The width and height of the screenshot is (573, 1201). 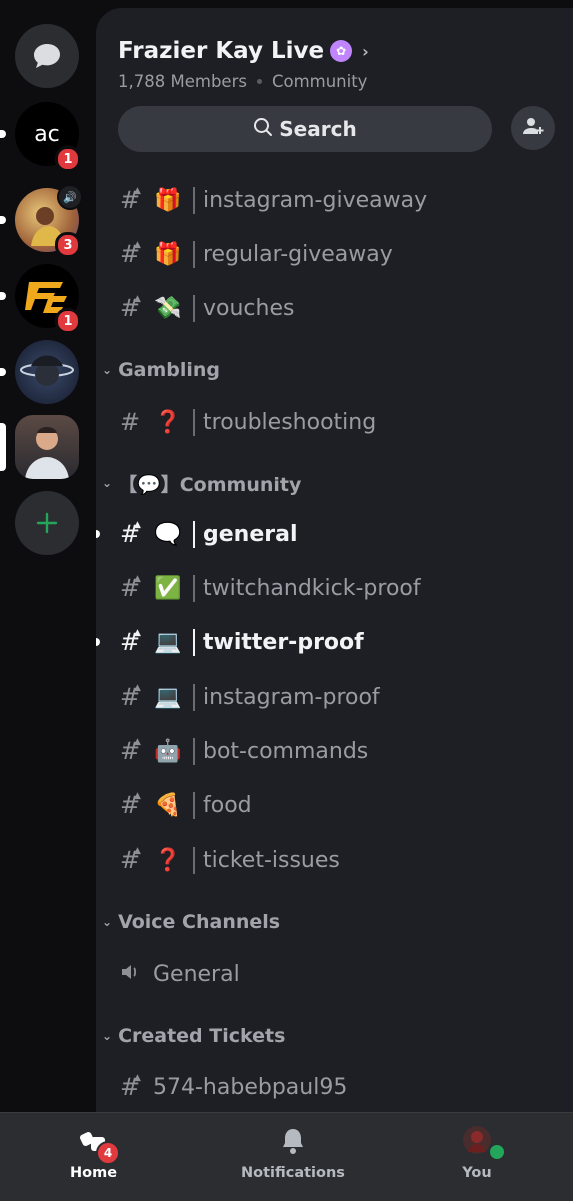 What do you see at coordinates (250, 534) in the screenshot?
I see `channel-name: general` at bounding box center [250, 534].